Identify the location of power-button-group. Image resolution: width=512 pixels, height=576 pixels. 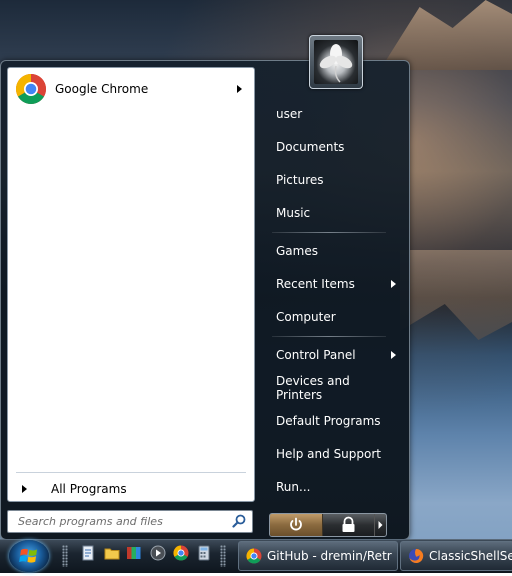
(328, 525).